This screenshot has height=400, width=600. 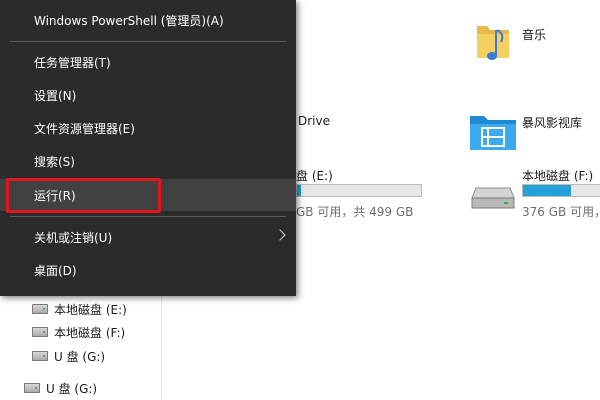 I want to click on hard-drive-icon, so click(x=493, y=198).